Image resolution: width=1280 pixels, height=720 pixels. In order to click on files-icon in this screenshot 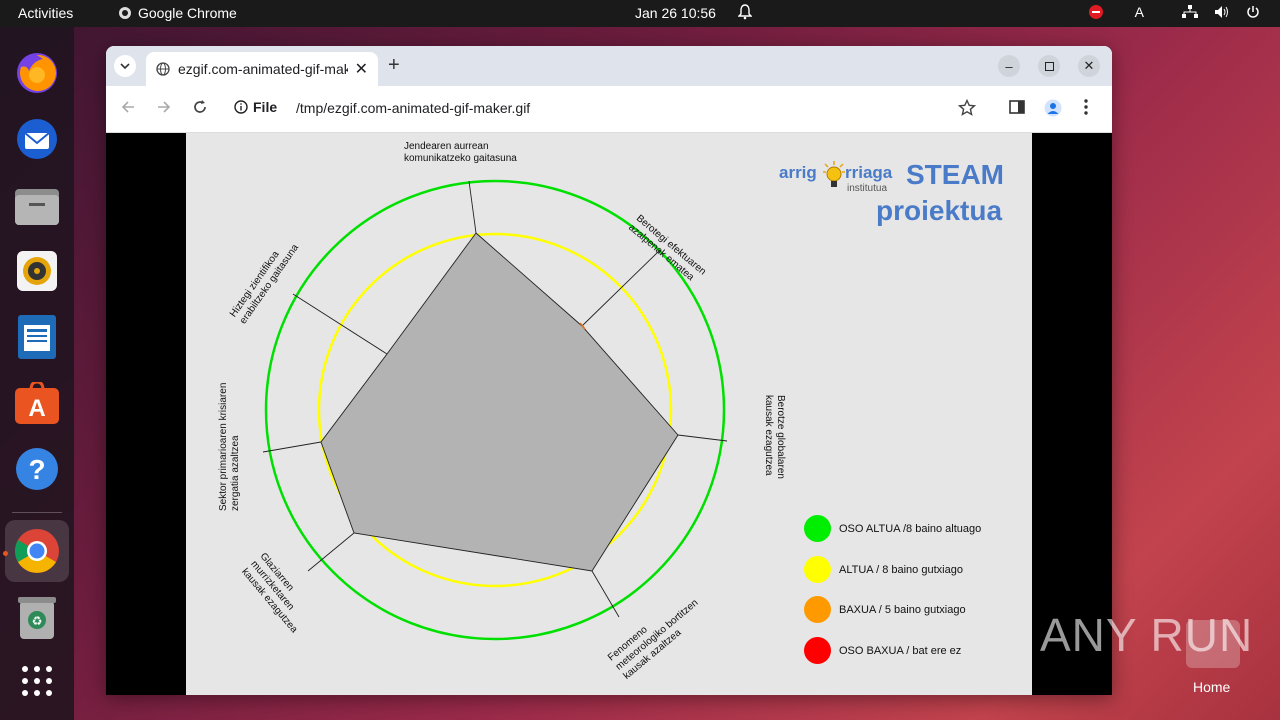, I will do `click(37, 207)`.